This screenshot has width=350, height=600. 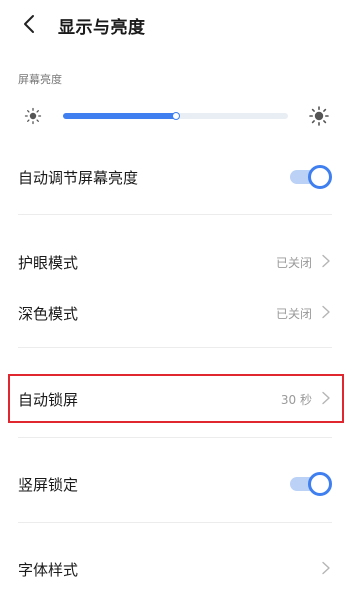 What do you see at coordinates (175, 312) in the screenshot?
I see `dark-mode-row: 深色模式 已关闭` at bounding box center [175, 312].